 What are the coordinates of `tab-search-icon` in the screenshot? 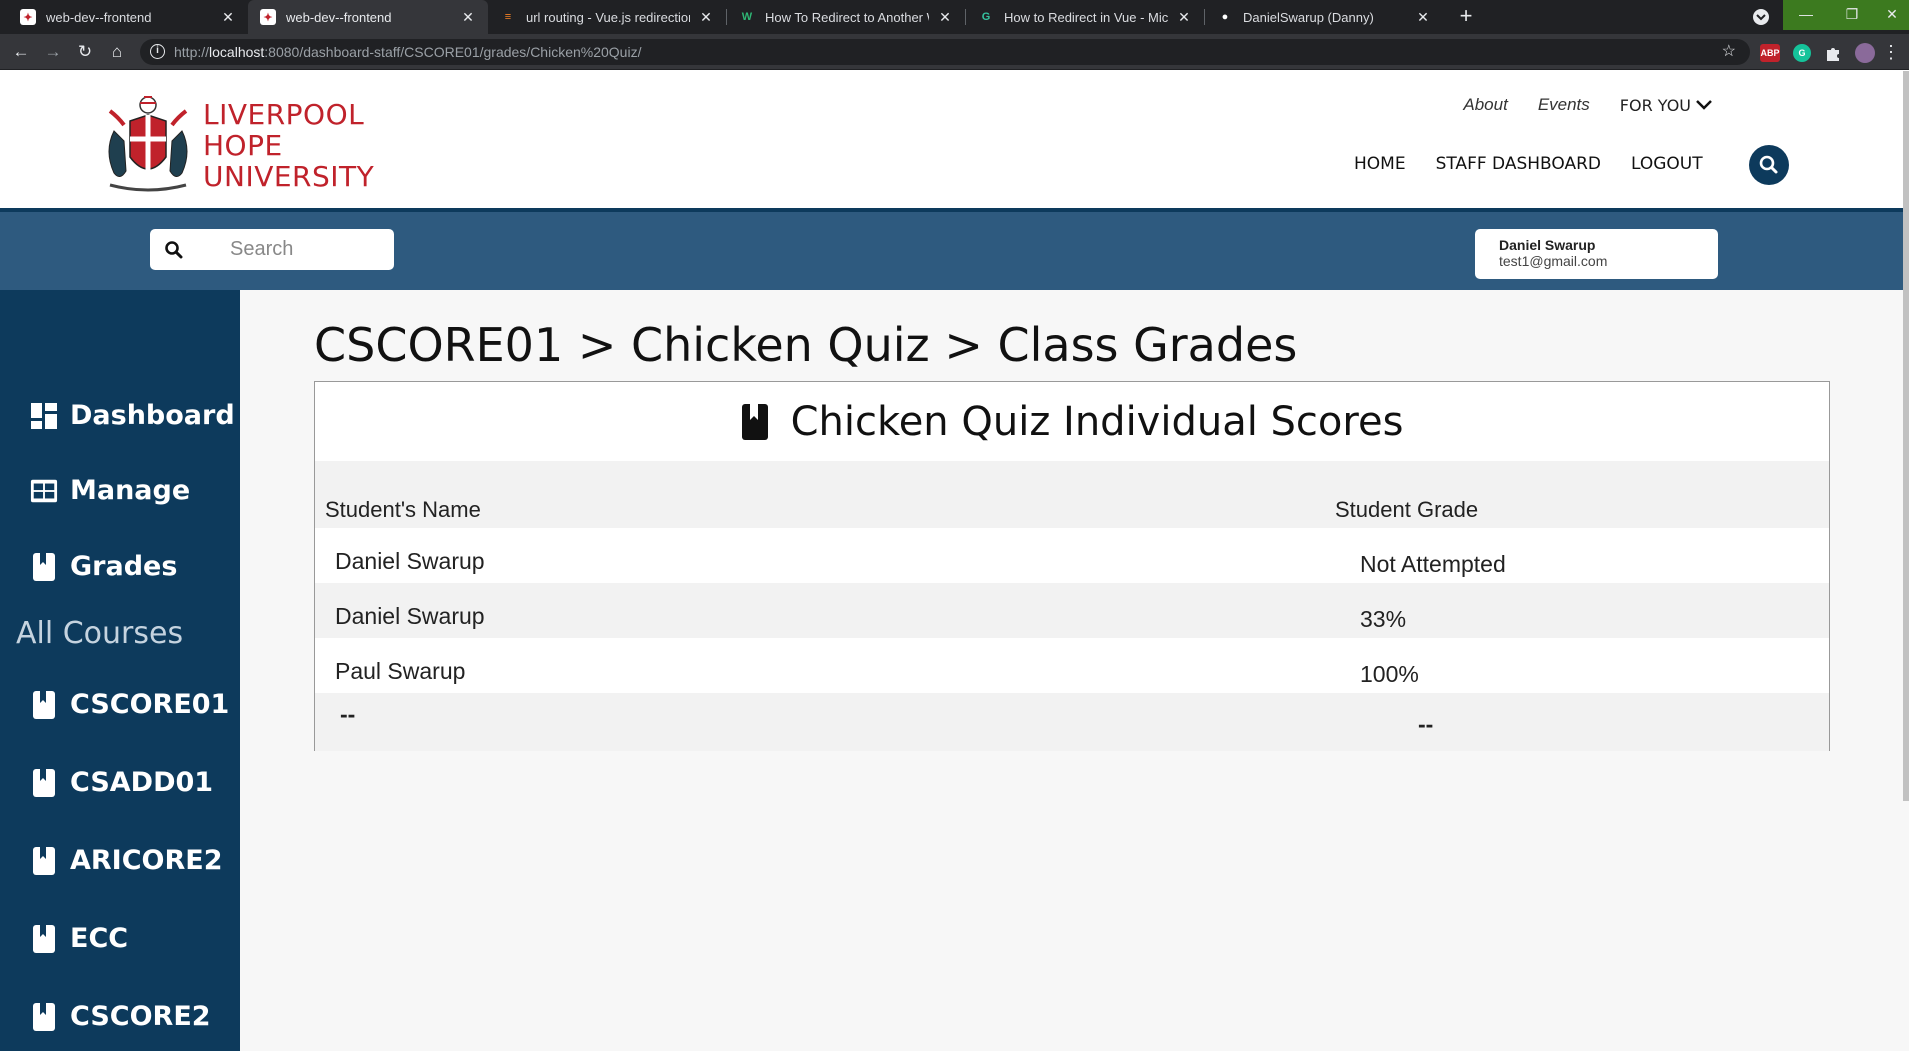 It's located at (1761, 22).